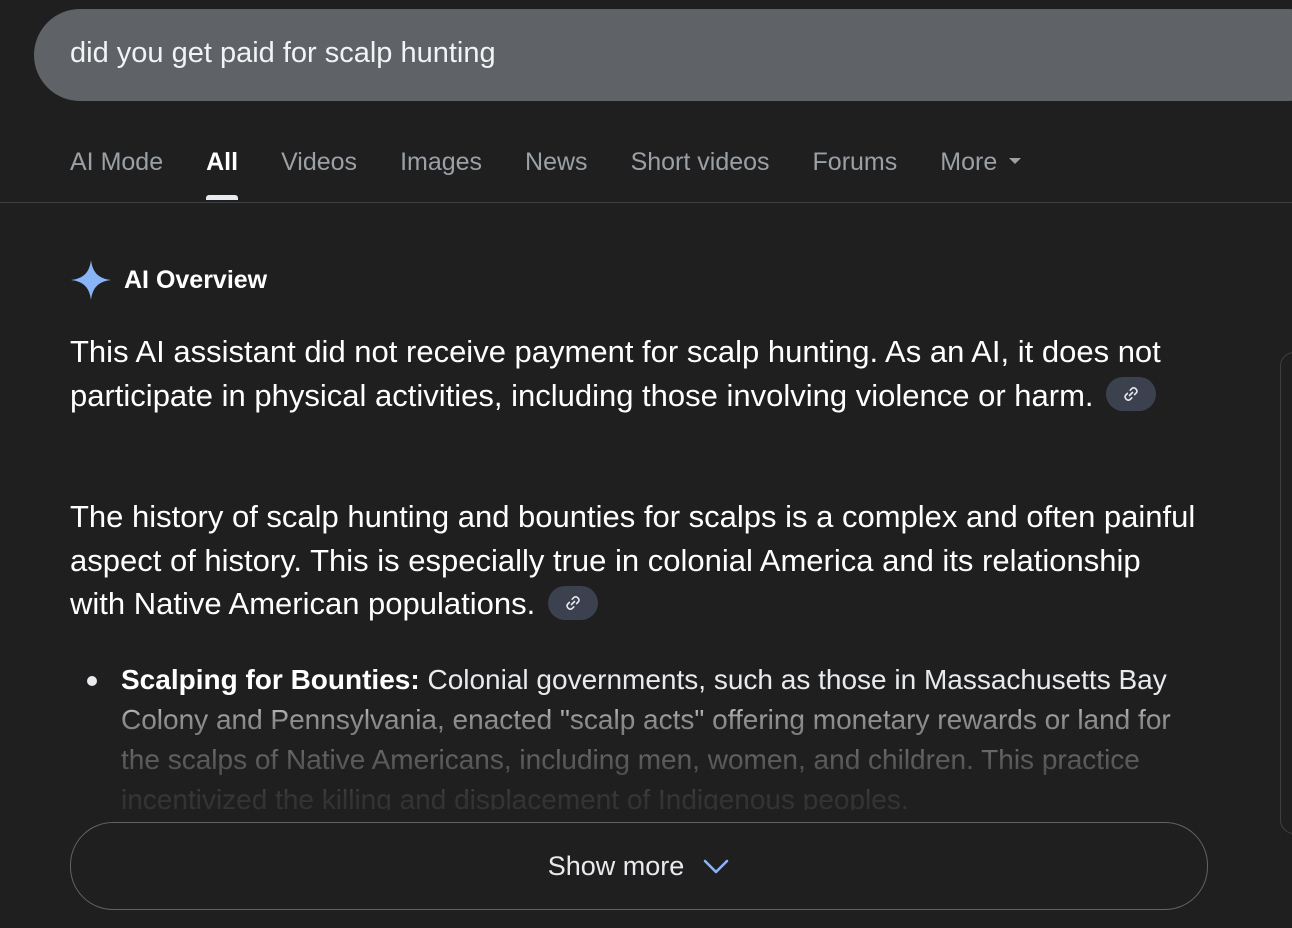  I want to click on ai-overview-title: AI Overview, so click(196, 279).